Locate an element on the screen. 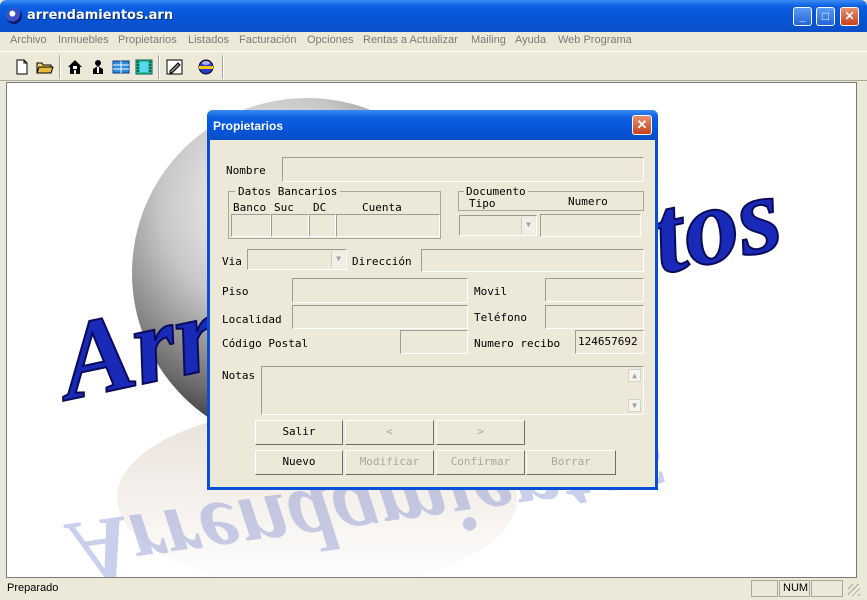  window-title: arrendamientos.arn is located at coordinates (100, 15).